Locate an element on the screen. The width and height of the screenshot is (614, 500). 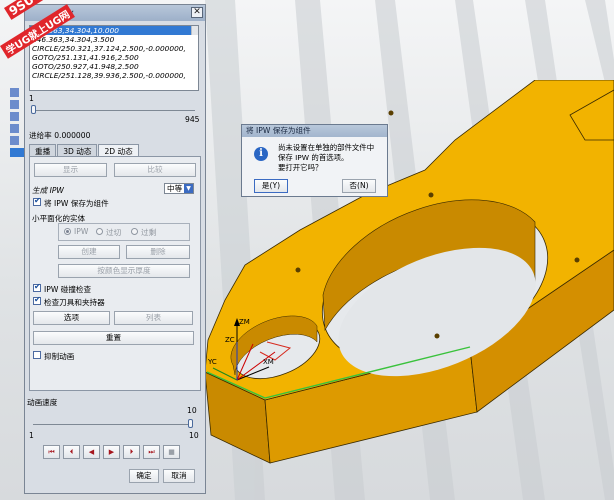
prompt-title: 将 IPW 保存为组件 is located at coordinates (314, 131).